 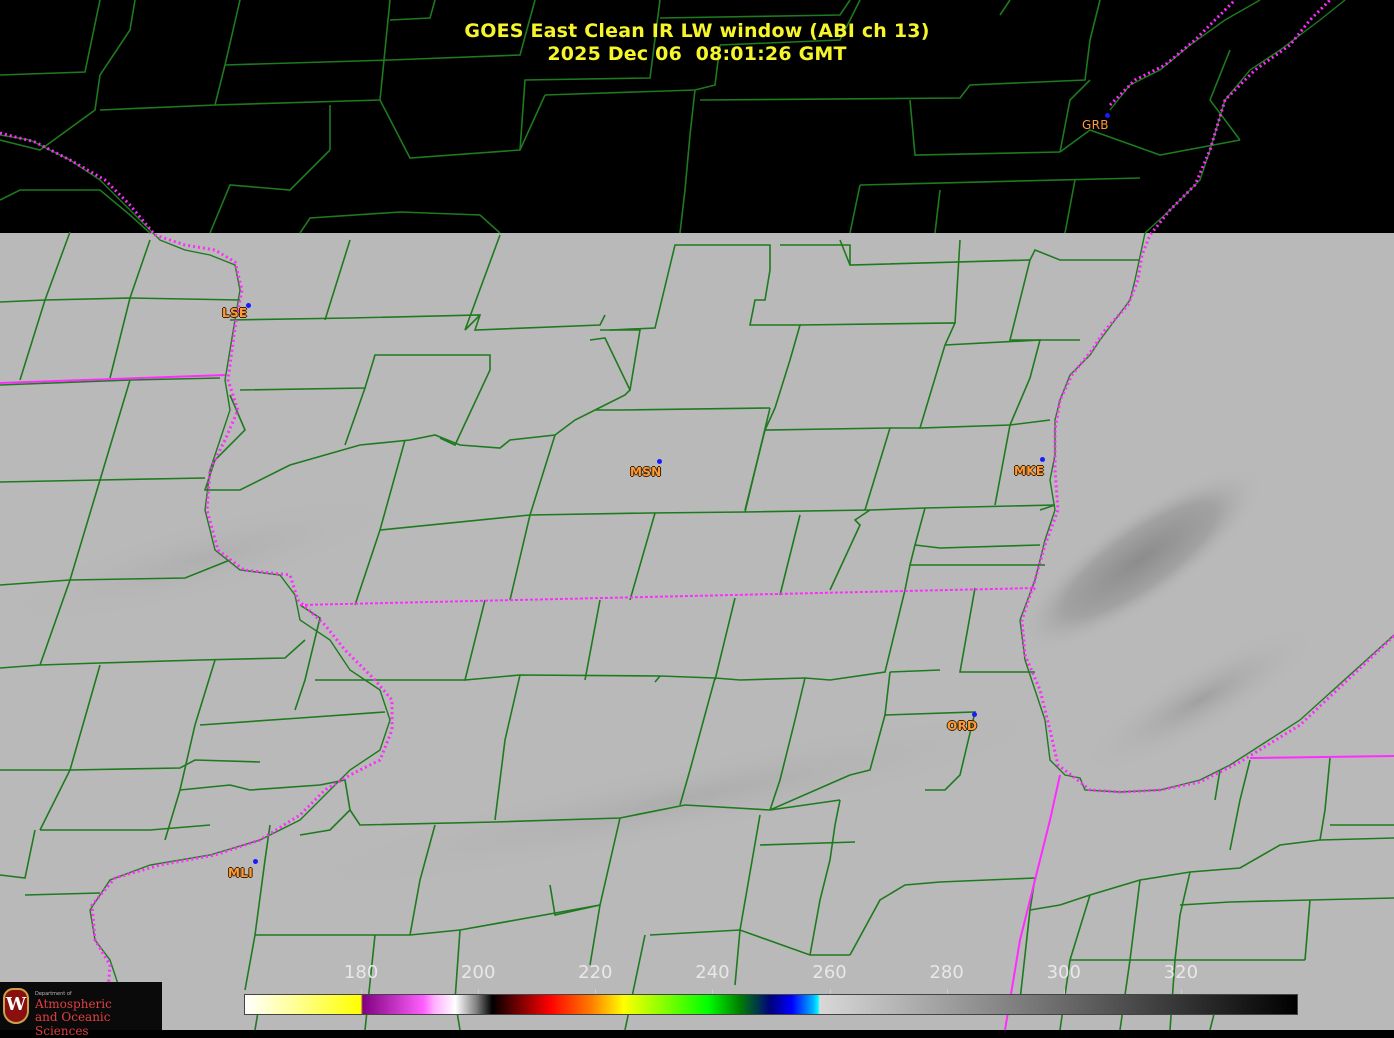 I want to click on station-label-mli: MLI, so click(x=240, y=873).